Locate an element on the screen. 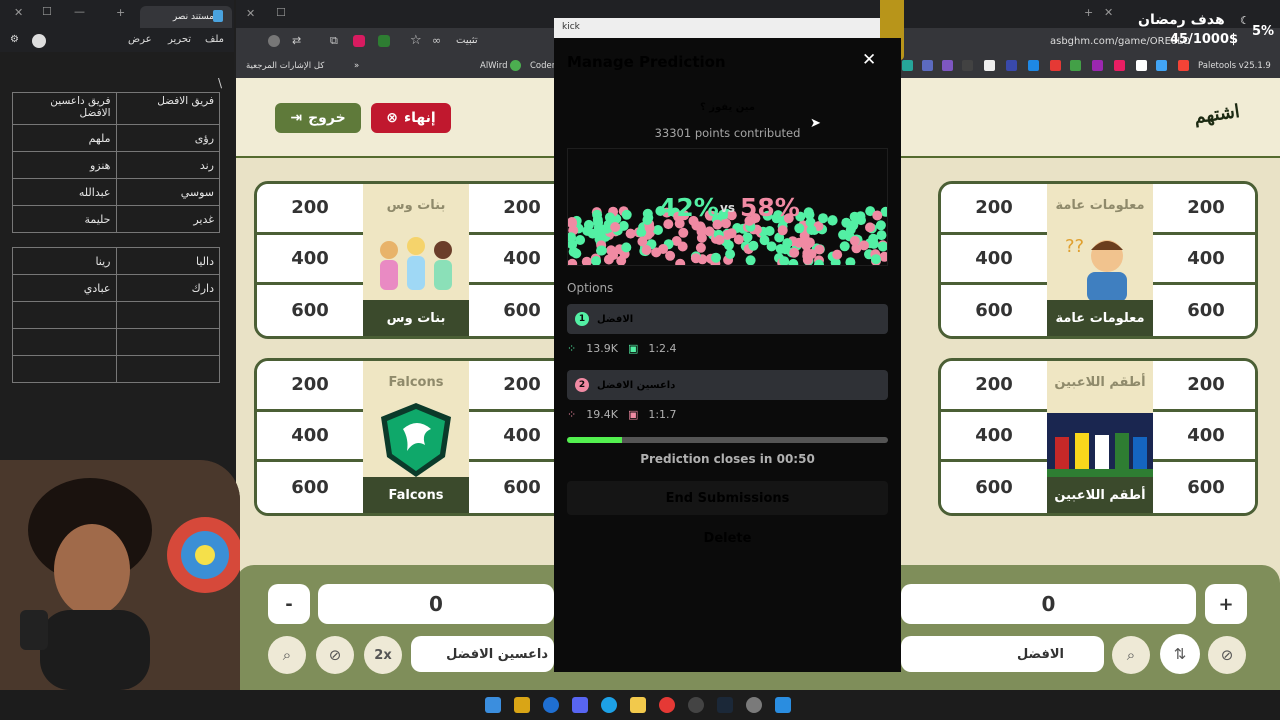 The height and width of the screenshot is (720, 1280). menu-edit: تحرير is located at coordinates (179, 39).